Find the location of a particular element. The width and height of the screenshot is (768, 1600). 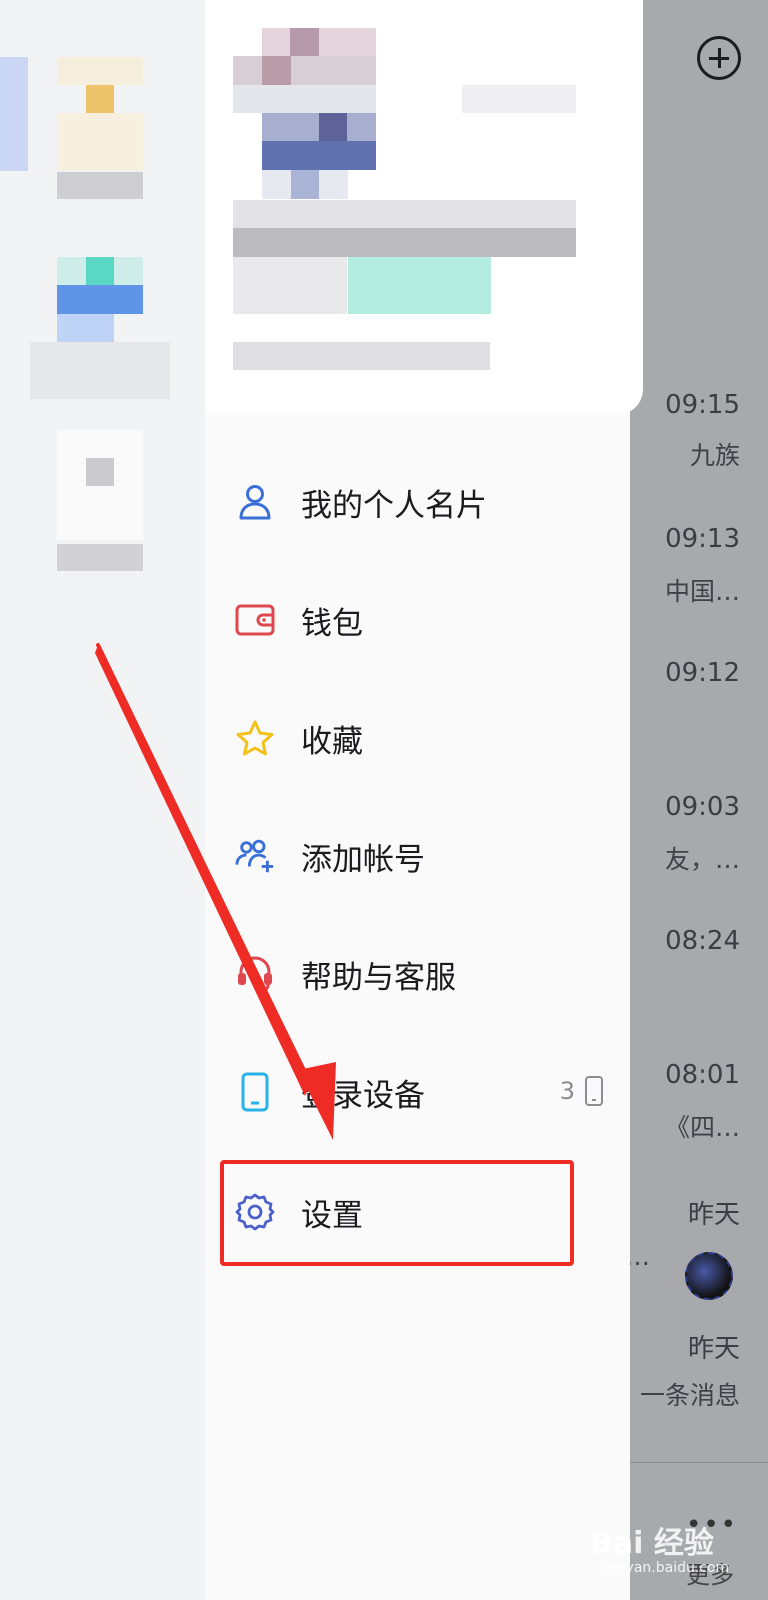

chat-time: 09:12 is located at coordinates (702, 673).